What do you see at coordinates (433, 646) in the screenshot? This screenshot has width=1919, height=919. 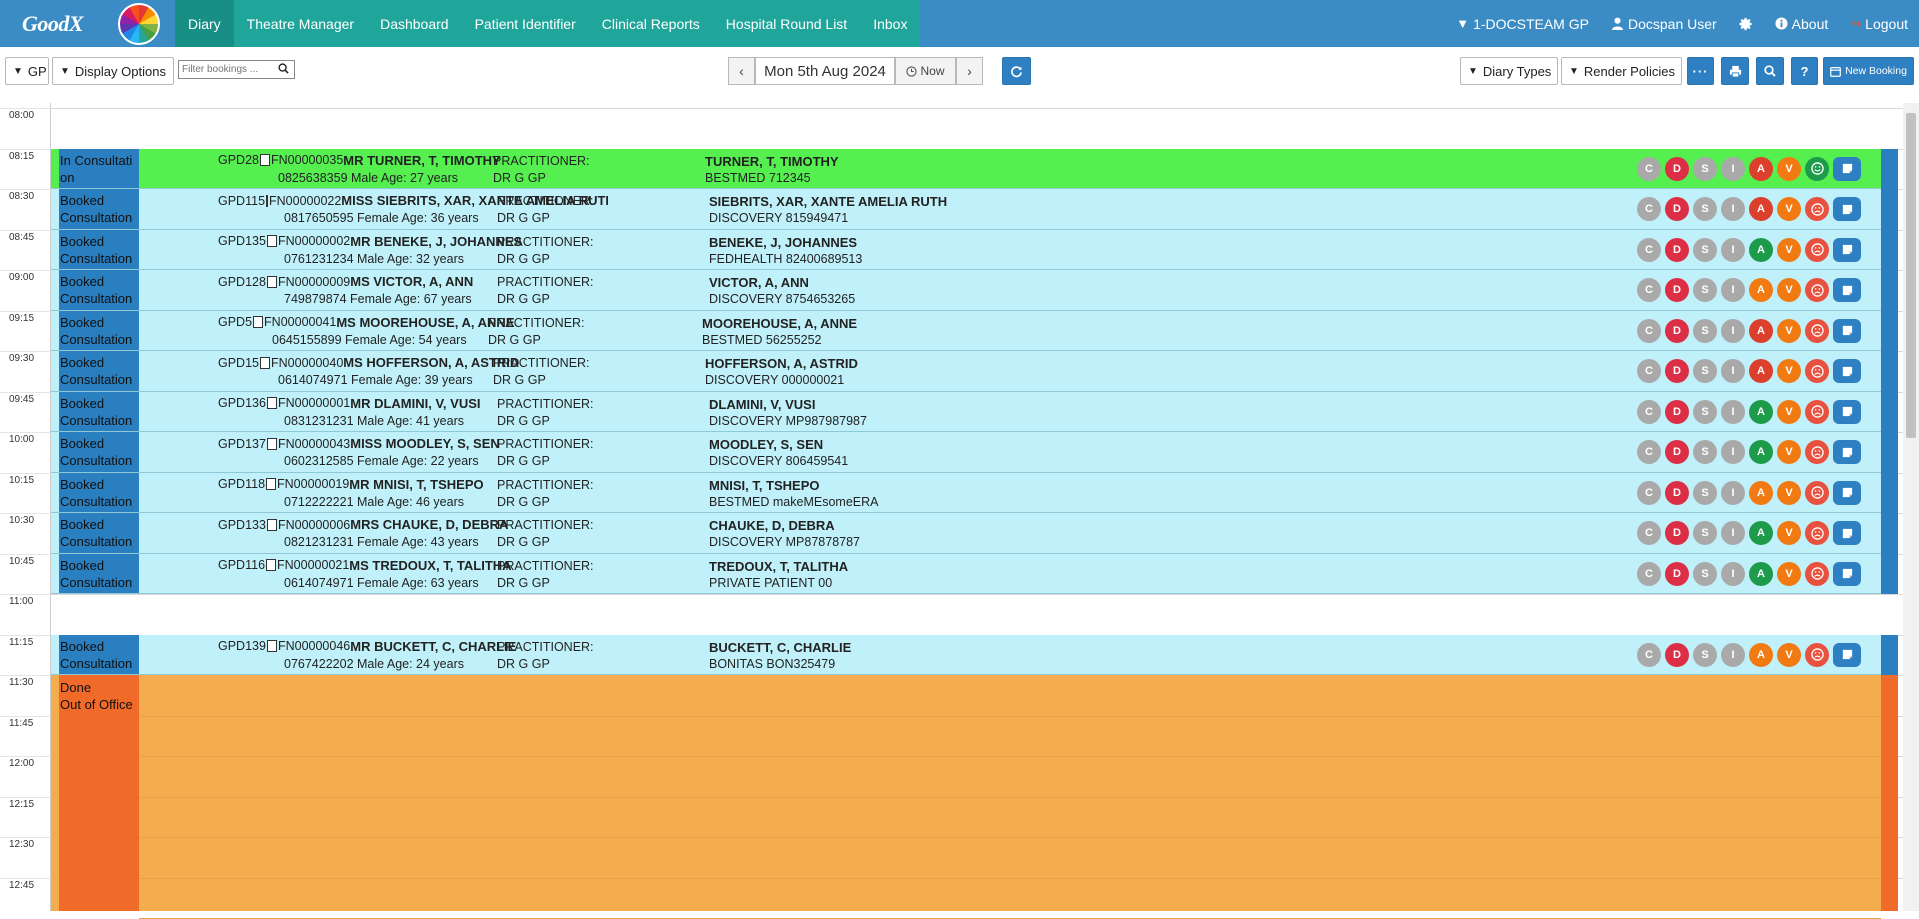 I see `patient-name: MR BUCKETT, C, CHARLIE` at bounding box center [433, 646].